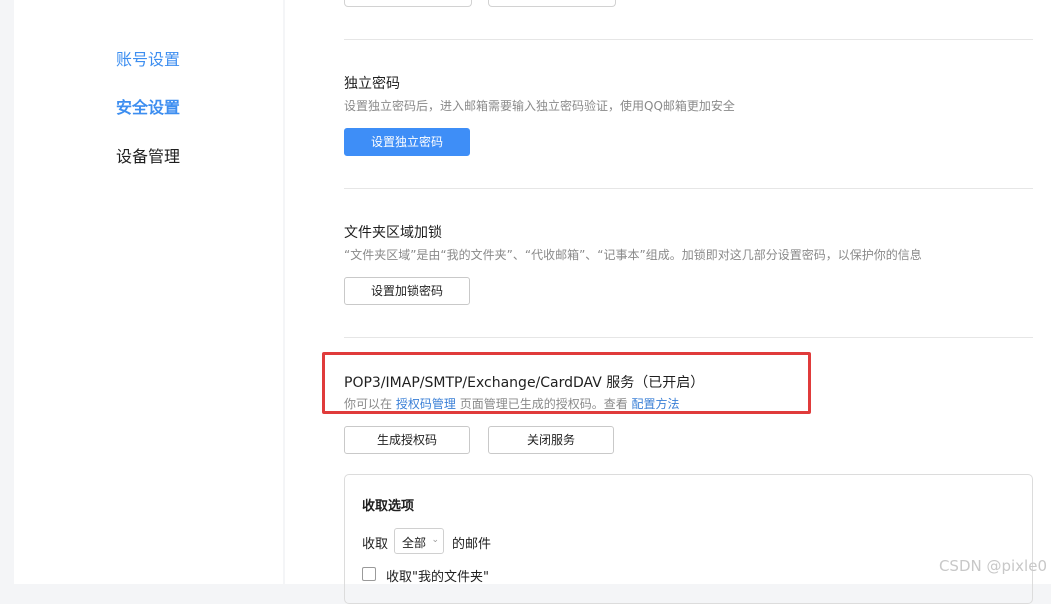 This screenshot has height=604, width=1051. Describe the element at coordinates (414, 543) in the screenshot. I see `fetch-range-value: 全部` at that location.